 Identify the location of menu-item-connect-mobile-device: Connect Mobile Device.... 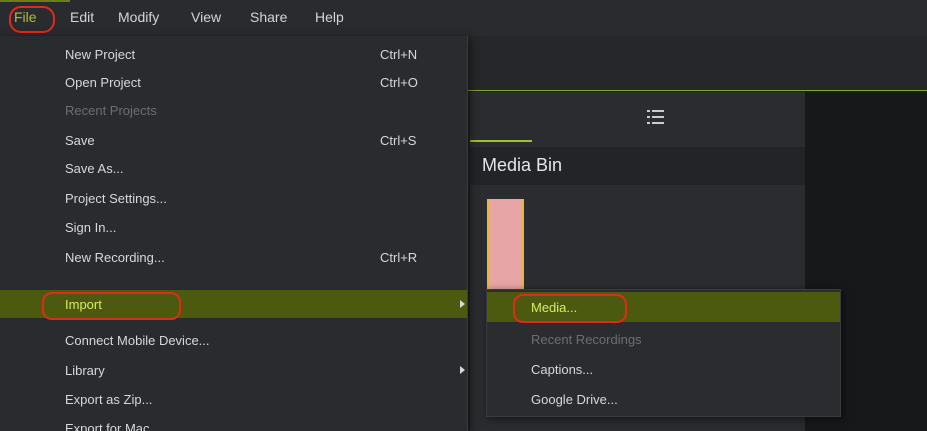
(233, 340).